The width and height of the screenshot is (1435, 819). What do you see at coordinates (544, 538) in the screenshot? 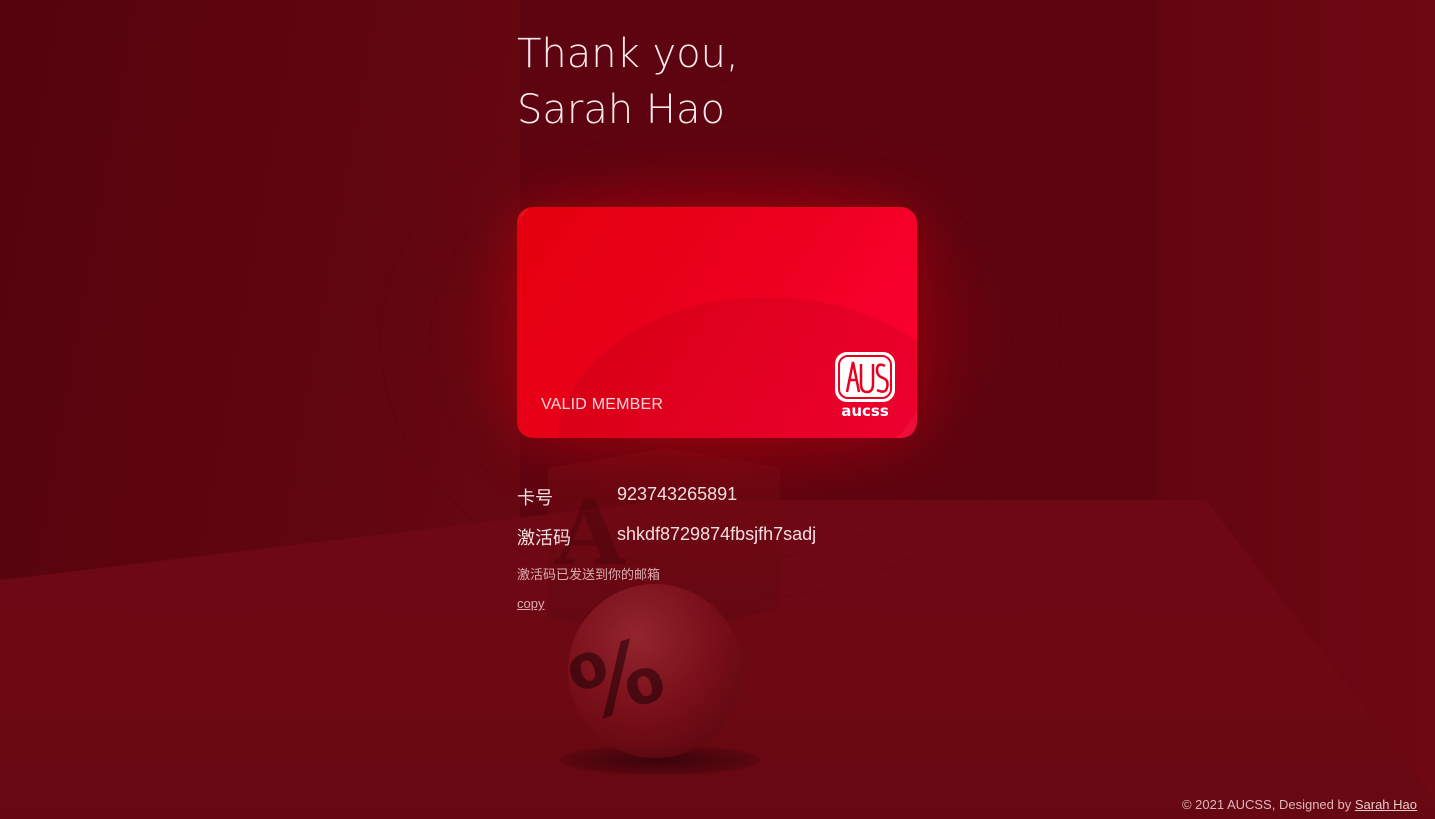
I see `activation-code-label: 激活码` at bounding box center [544, 538].